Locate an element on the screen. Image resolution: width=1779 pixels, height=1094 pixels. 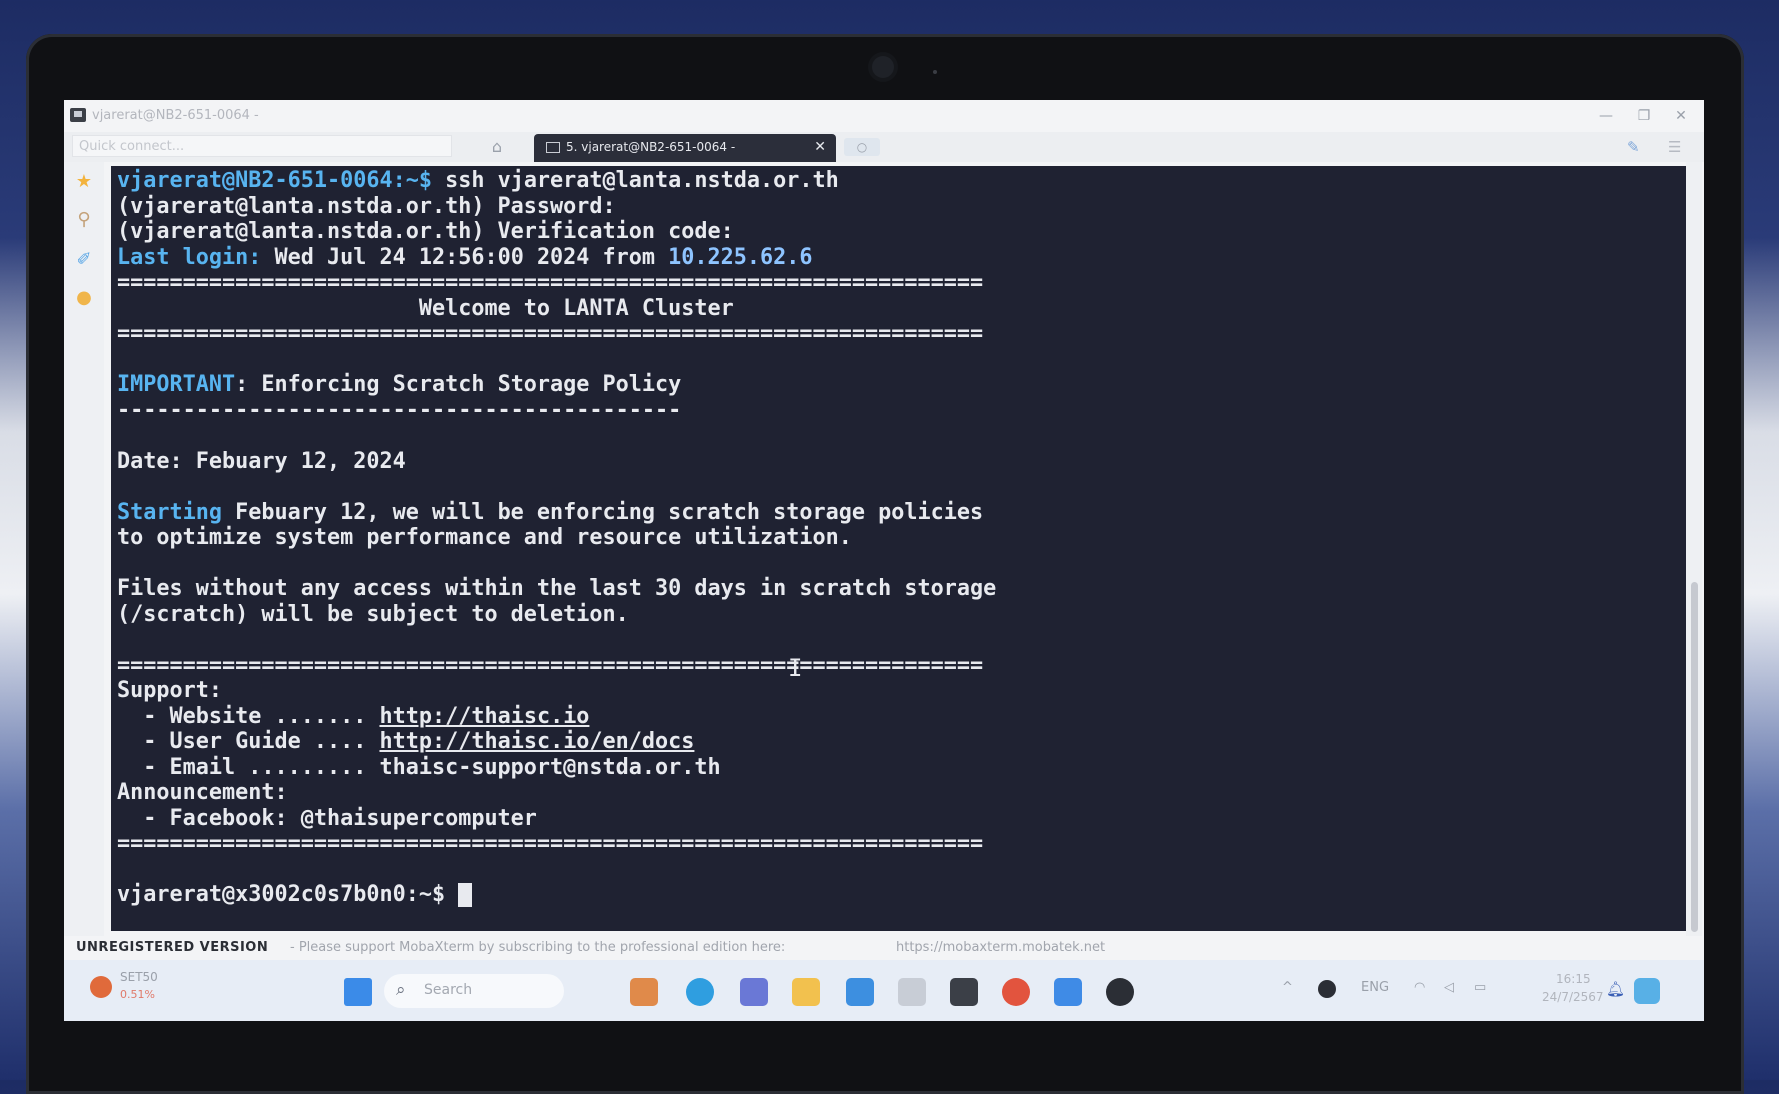
last-login-time: Wed Jul 24 12:56:00 2024 from is located at coordinates (465, 257).